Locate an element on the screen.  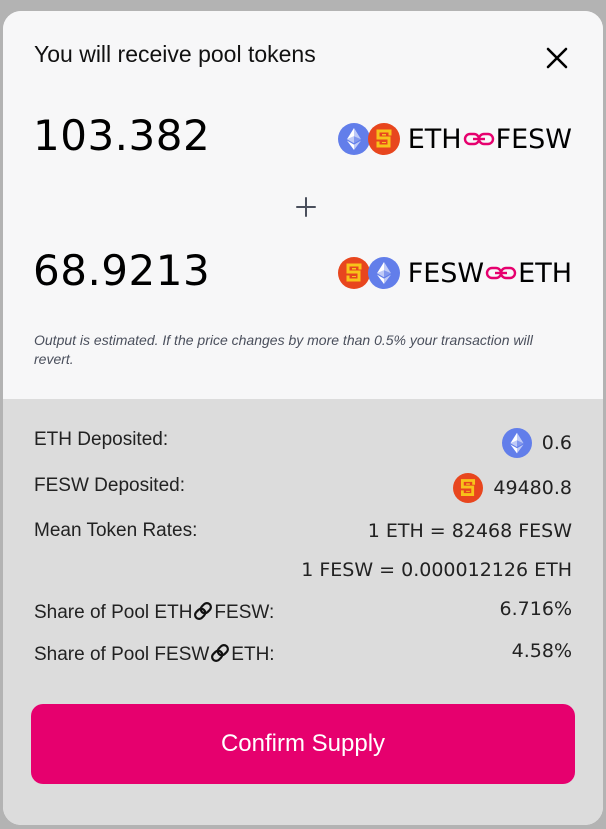
share-of-pool-fesw-eth-value: 4.58% is located at coordinates (541, 651).